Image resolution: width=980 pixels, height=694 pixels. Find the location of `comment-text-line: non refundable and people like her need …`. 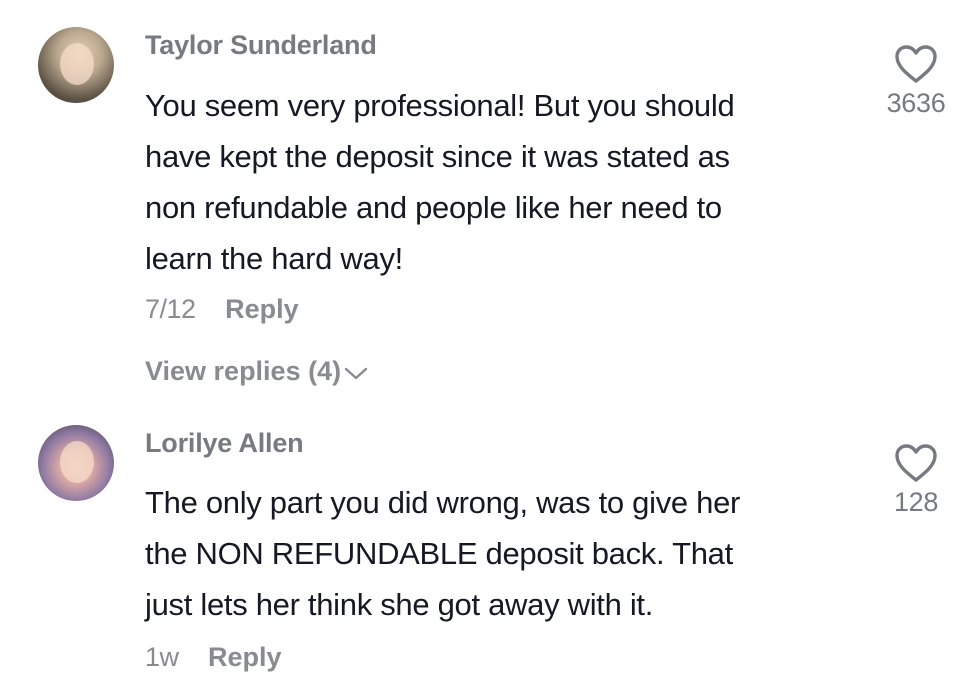

comment-text-line: non refundable and people like her need … is located at coordinates (433, 207).